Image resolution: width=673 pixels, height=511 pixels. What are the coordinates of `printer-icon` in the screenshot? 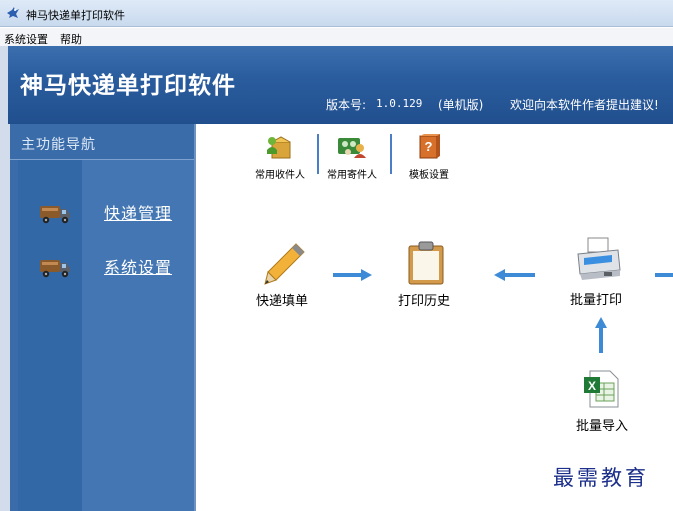 It's located at (599, 258).